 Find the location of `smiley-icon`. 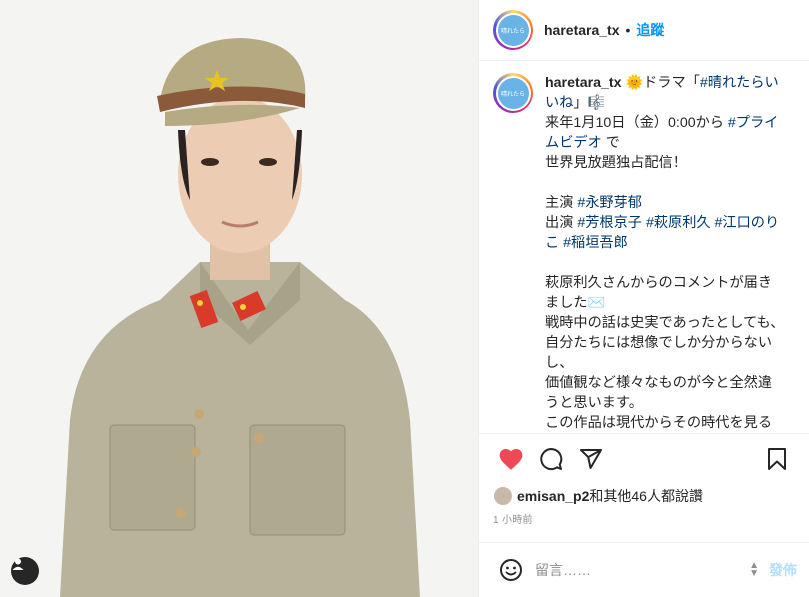

smiley-icon is located at coordinates (511, 569).